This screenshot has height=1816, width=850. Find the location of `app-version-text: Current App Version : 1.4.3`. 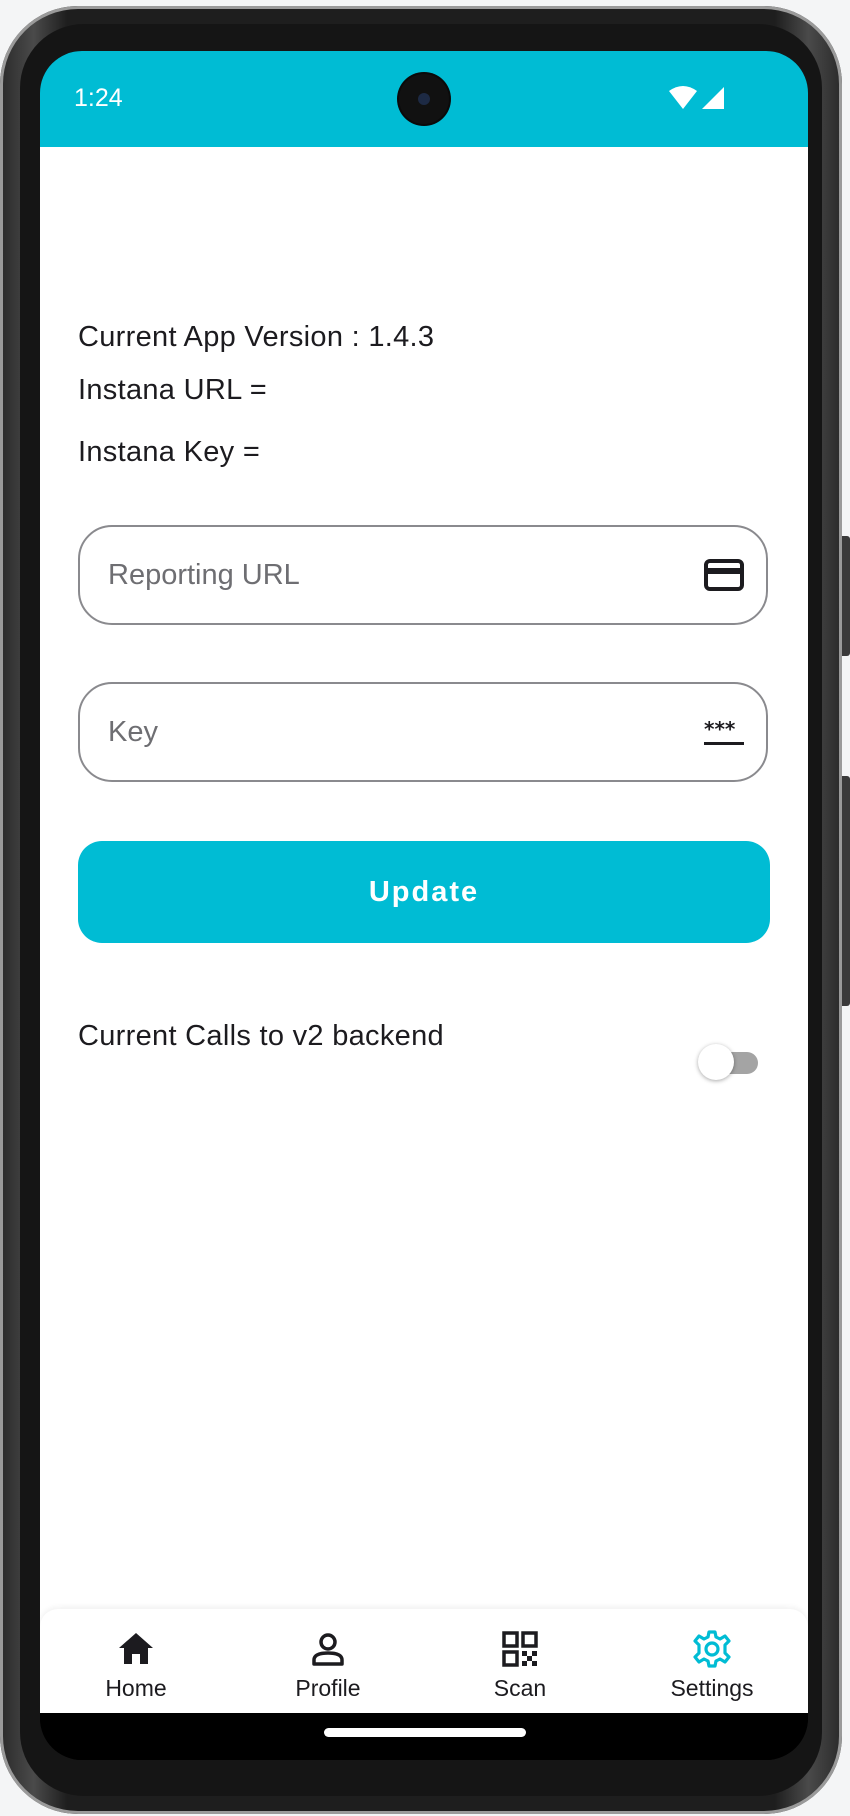

app-version-text: Current App Version : 1.4.3 is located at coordinates (256, 337).